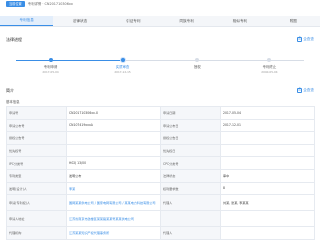 This screenshot has width=320, height=240. Describe the element at coordinates (36, 163) in the screenshot. I see `field-label: IPC分类号` at that location.